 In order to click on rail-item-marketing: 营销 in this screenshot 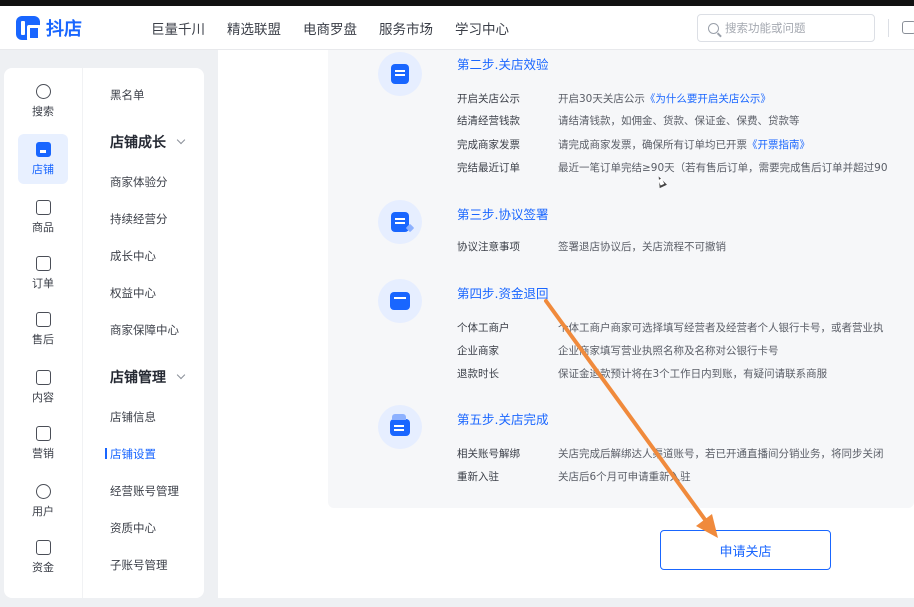, I will do `click(43, 443)`.